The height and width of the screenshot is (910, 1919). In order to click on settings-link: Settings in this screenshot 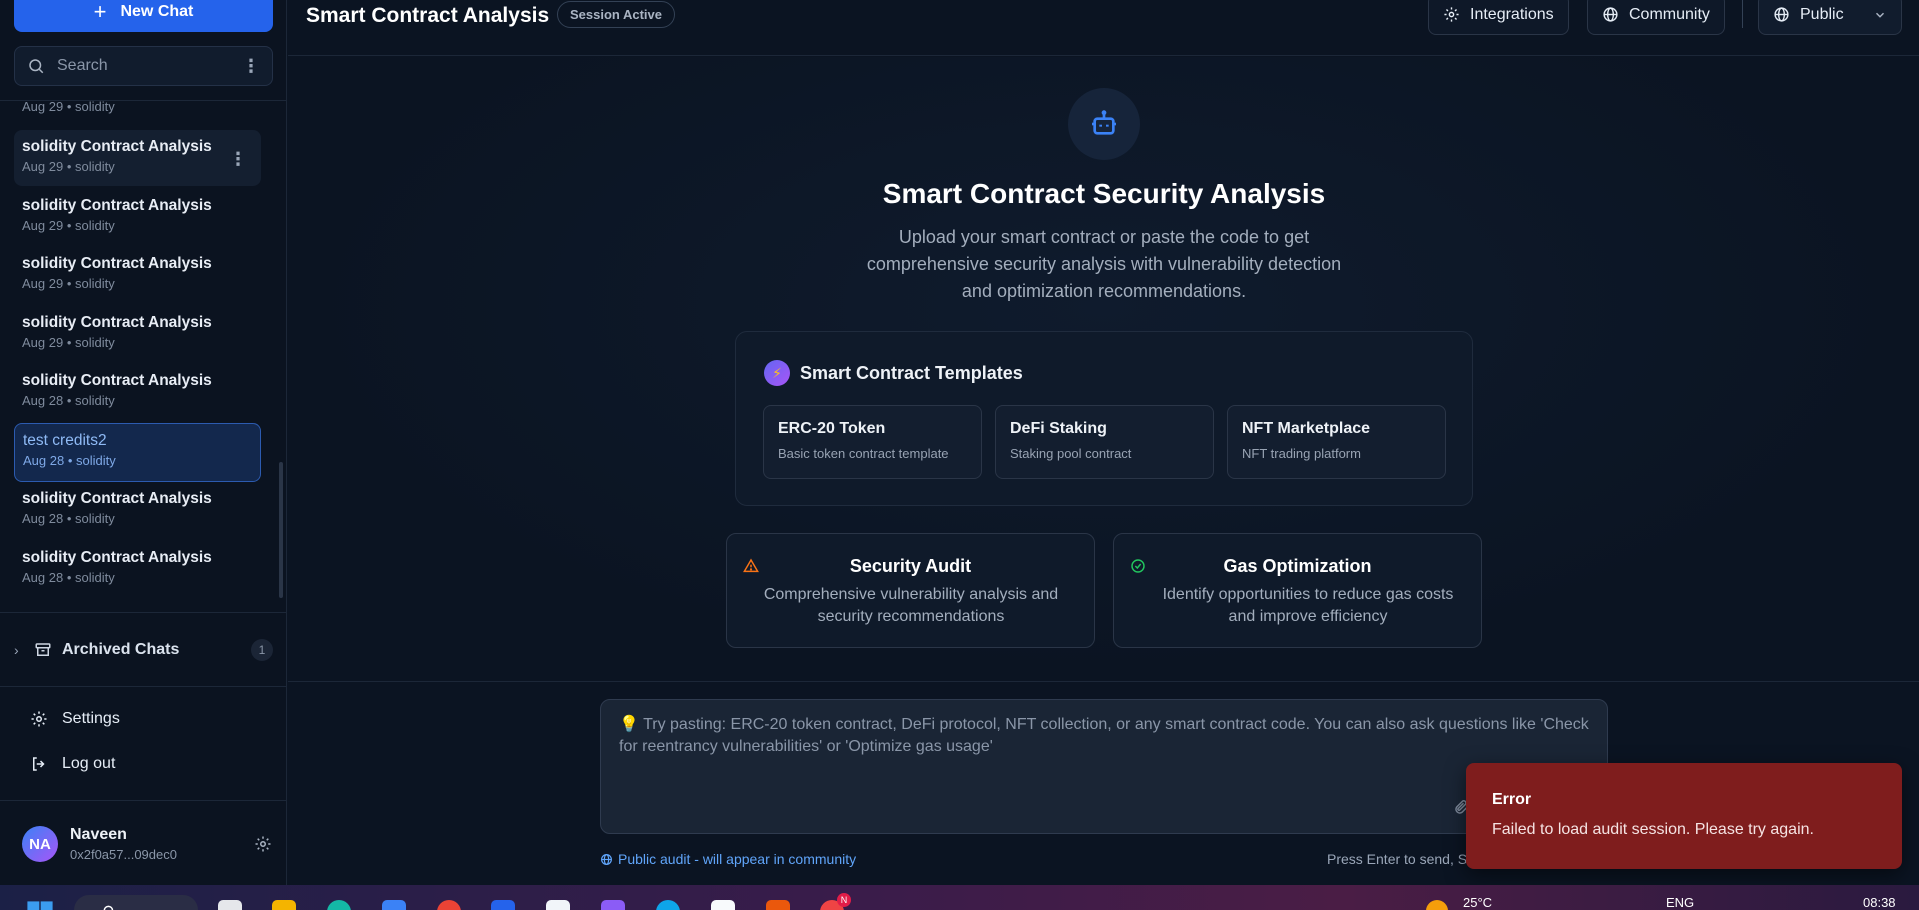, I will do `click(75, 719)`.